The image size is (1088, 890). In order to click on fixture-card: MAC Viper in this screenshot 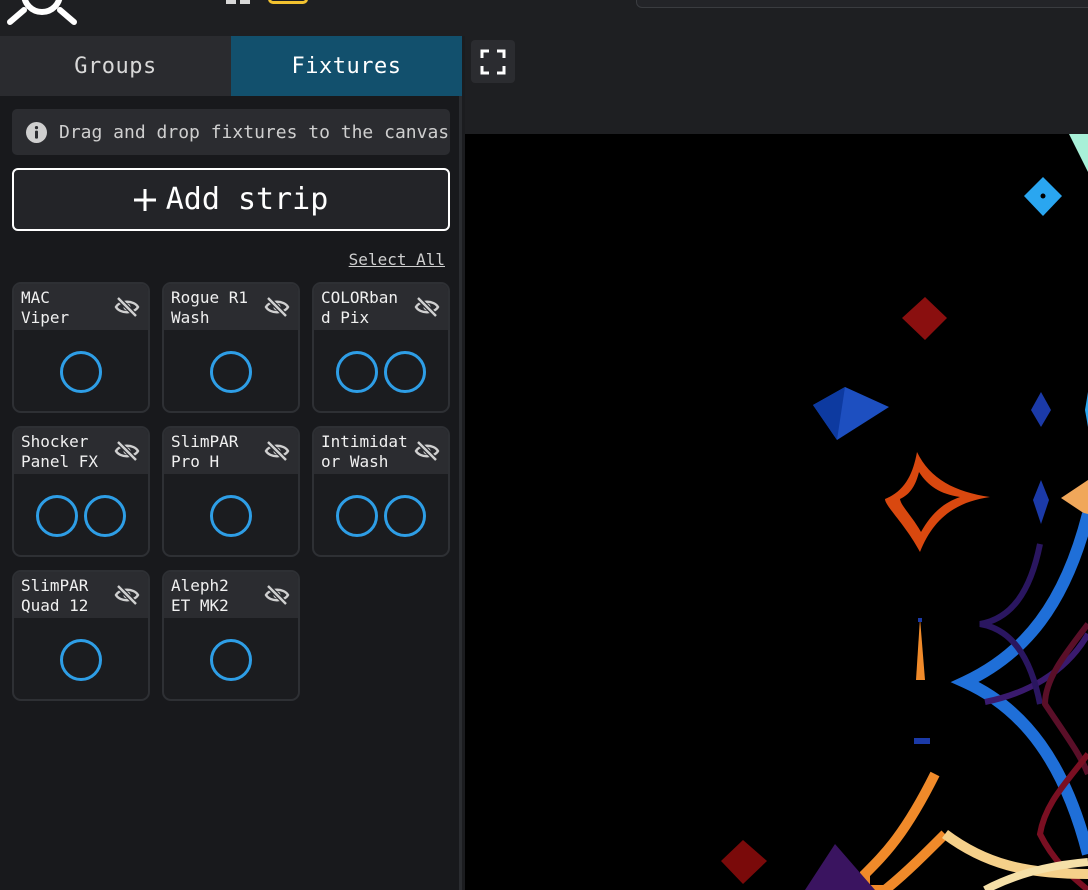, I will do `click(81, 347)`.